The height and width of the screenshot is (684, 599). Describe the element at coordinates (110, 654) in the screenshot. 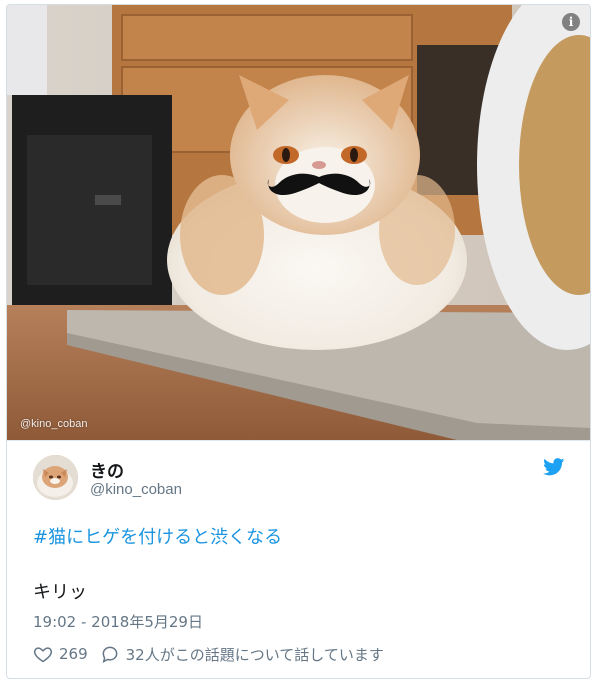

I see `reply-icon` at that location.